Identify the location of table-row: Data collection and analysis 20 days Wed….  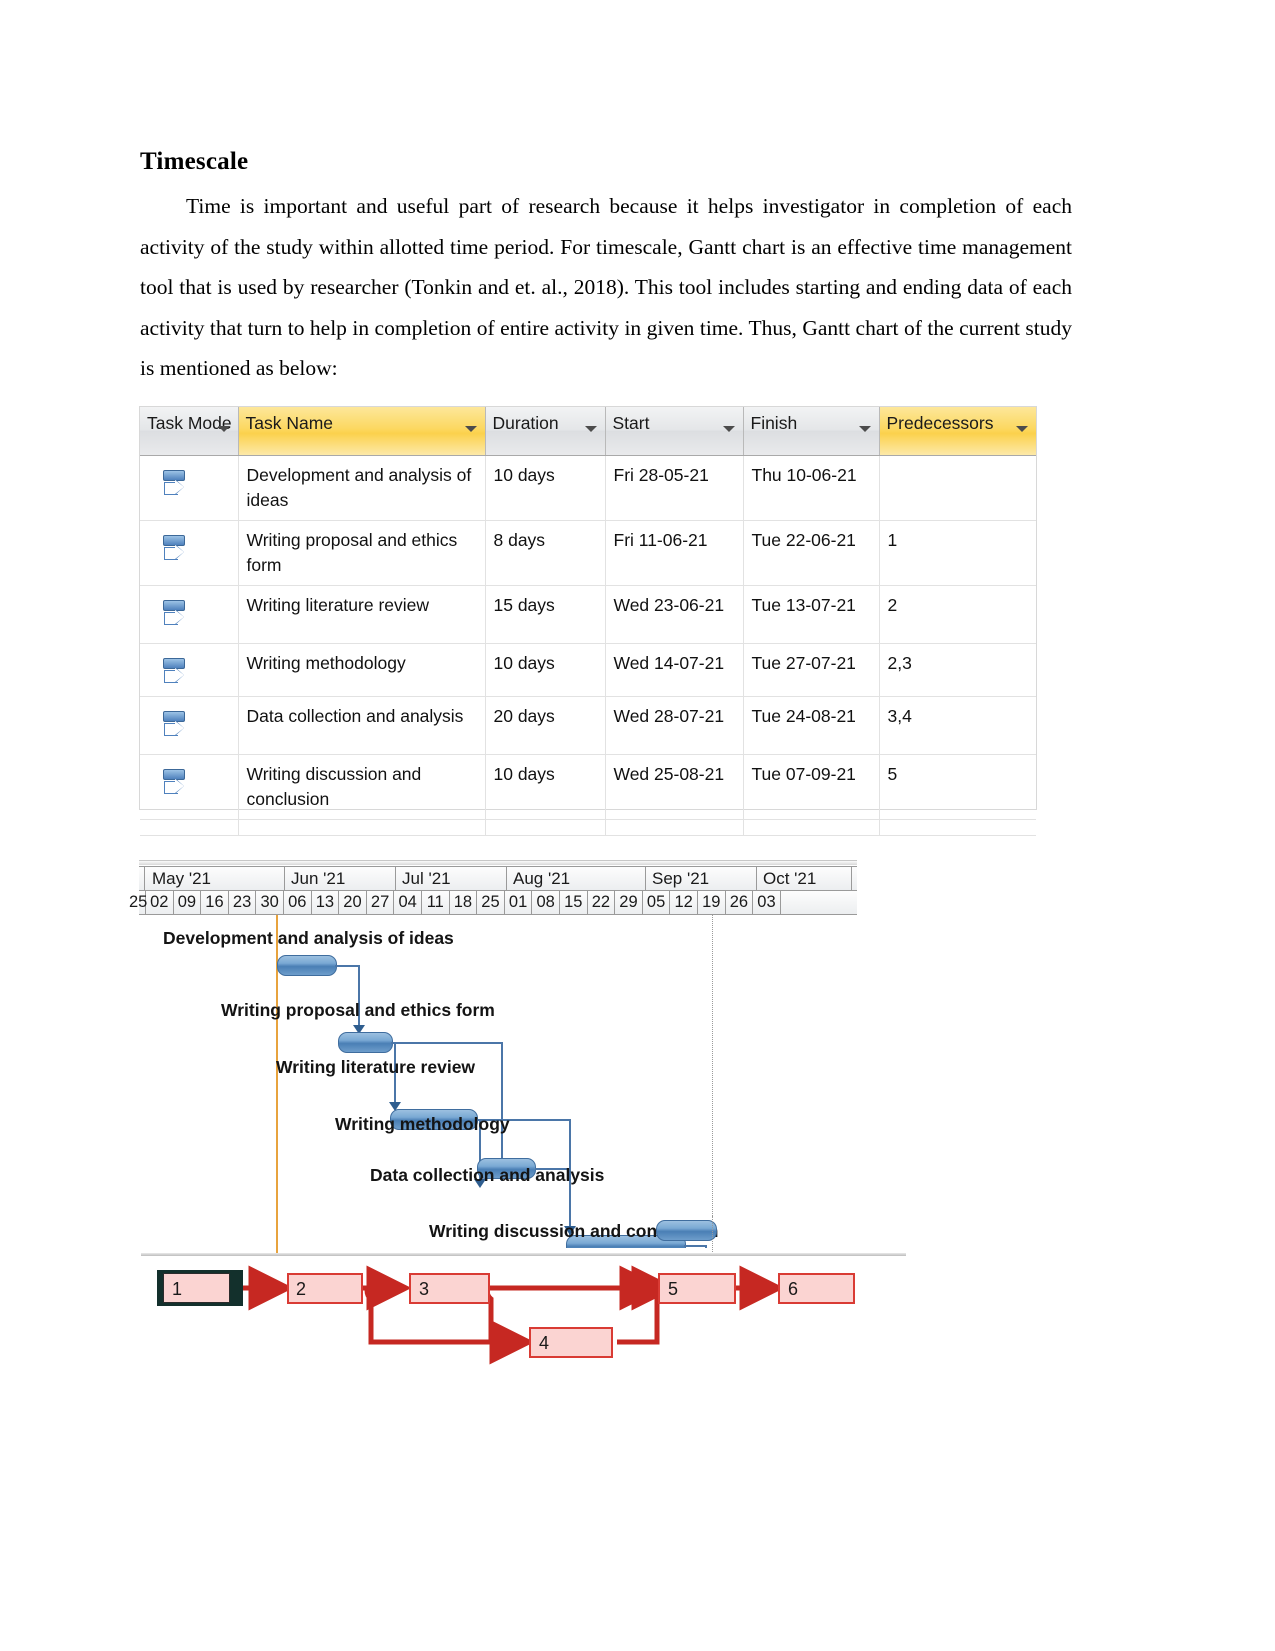
(588, 725).